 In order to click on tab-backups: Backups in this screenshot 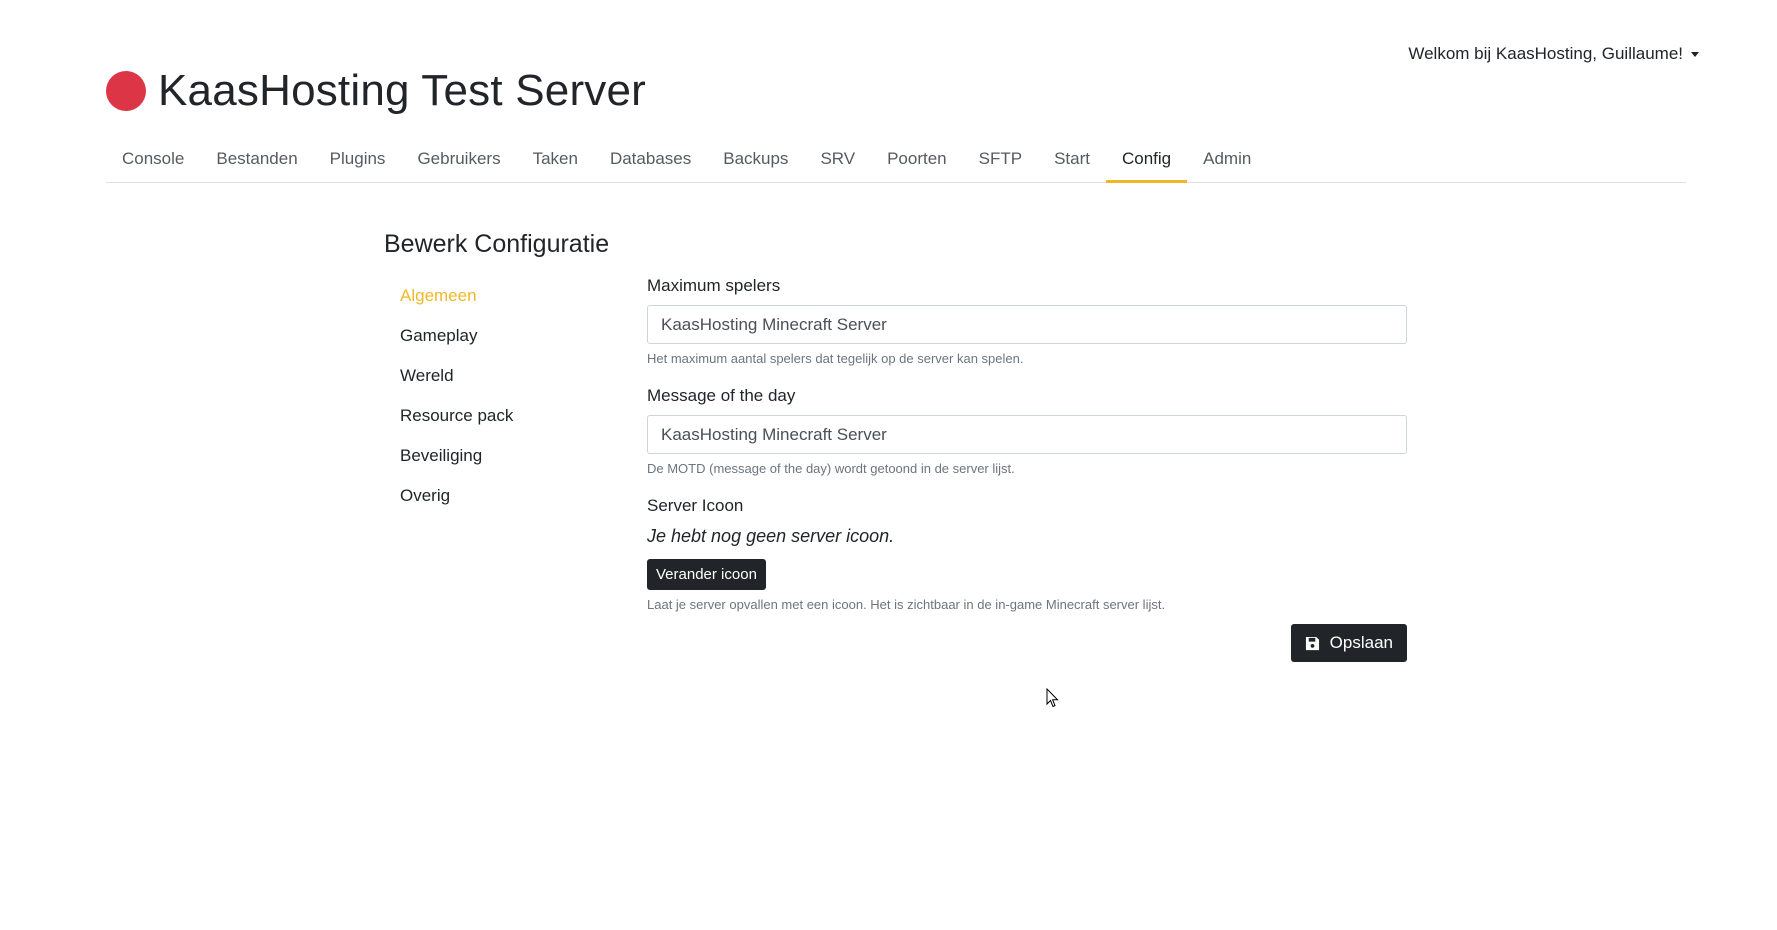, I will do `click(755, 161)`.